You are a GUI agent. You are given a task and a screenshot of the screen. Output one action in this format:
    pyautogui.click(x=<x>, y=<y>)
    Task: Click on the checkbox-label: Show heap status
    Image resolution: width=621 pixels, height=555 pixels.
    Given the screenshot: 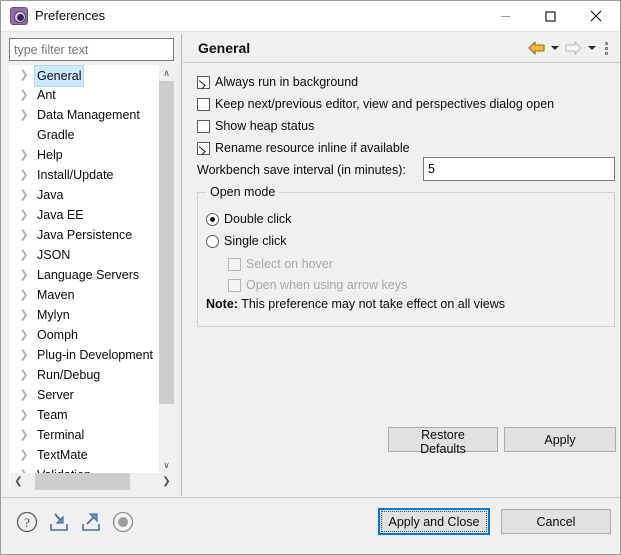 What is the action you would take?
    pyautogui.click(x=265, y=126)
    